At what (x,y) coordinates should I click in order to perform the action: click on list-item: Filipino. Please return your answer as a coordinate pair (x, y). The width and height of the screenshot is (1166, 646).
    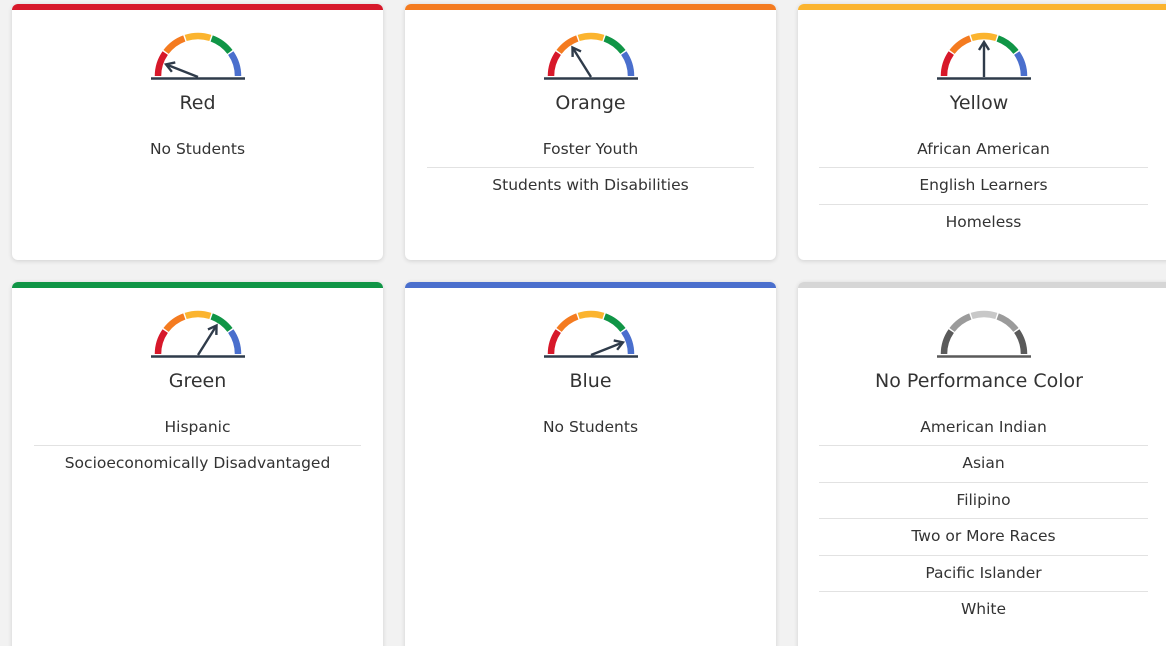
    Looking at the image, I should click on (983, 501).